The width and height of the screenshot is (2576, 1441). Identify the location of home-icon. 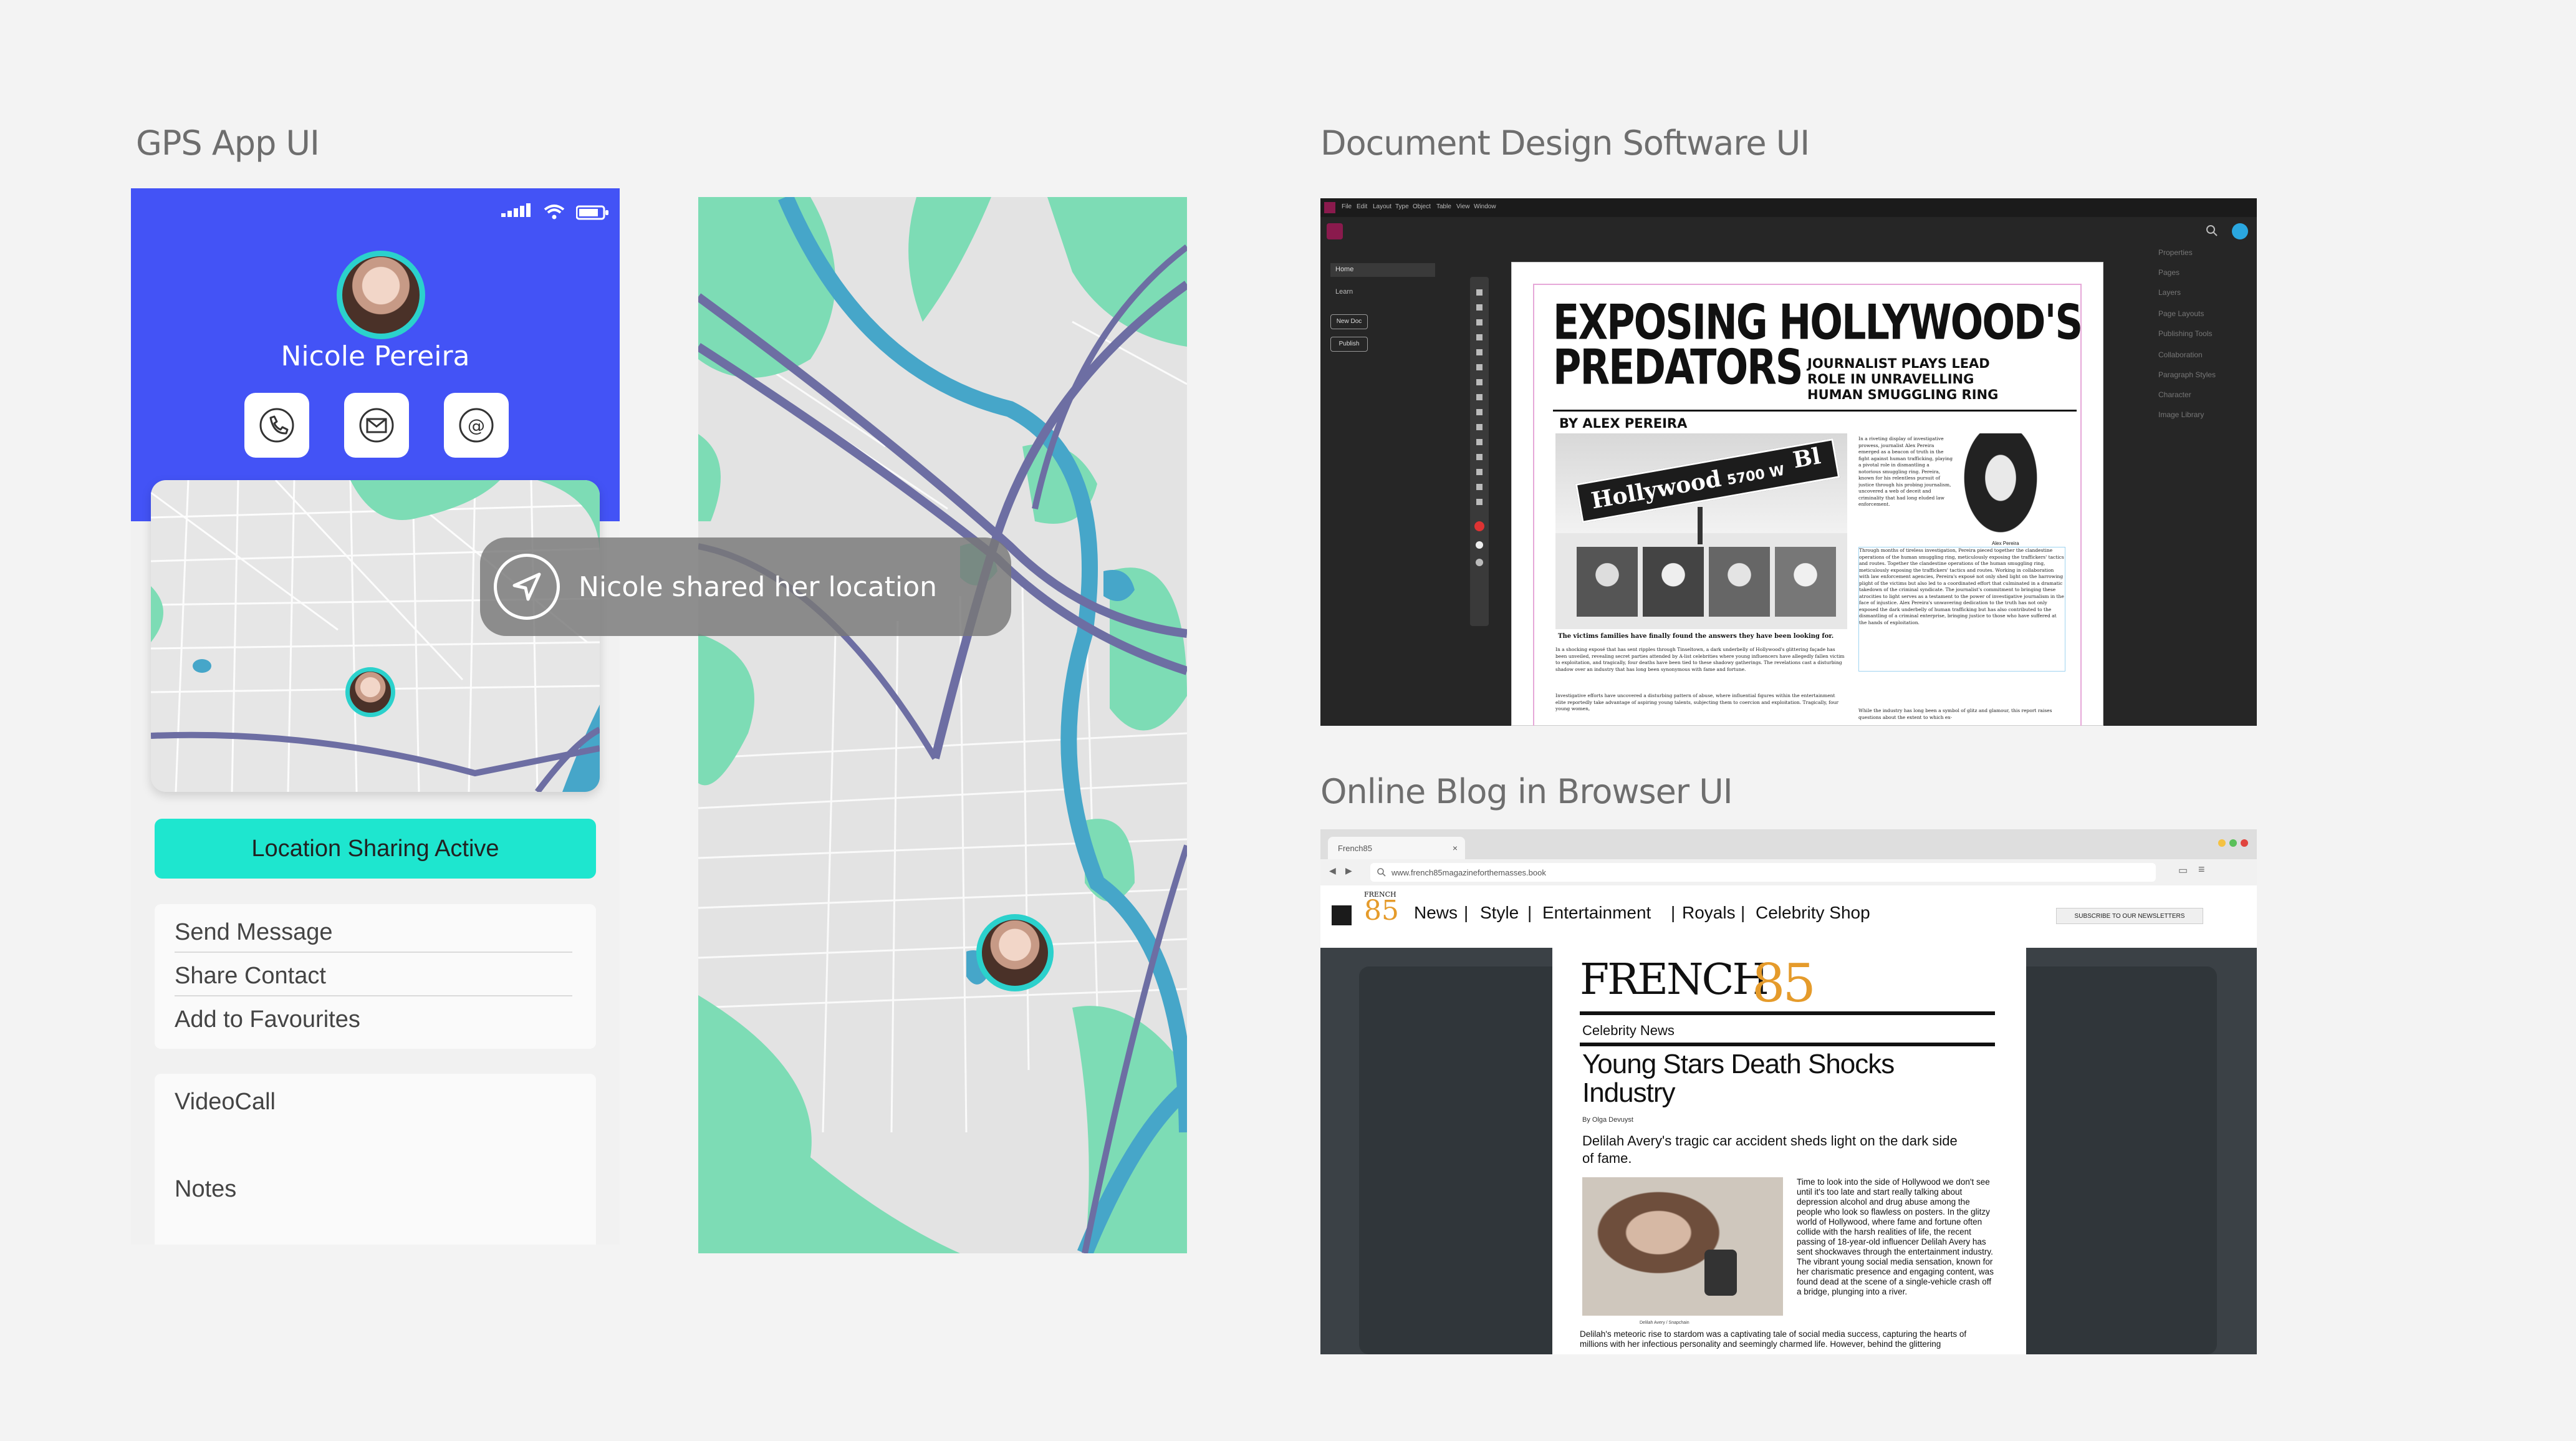
(1335, 231).